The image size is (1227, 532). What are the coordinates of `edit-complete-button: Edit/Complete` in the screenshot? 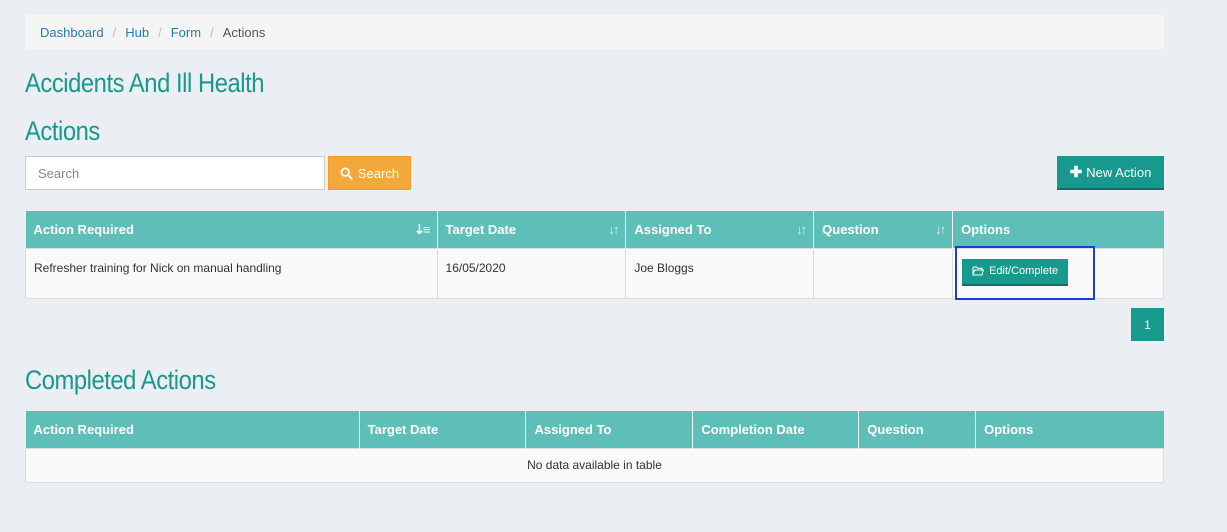 It's located at (1015, 272).